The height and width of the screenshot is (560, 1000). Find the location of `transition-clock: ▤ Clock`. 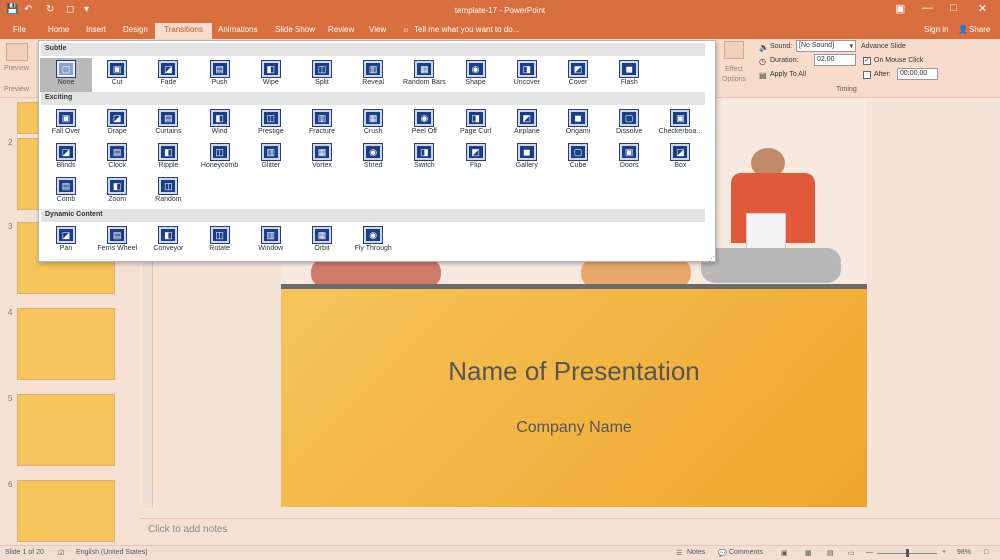

transition-clock: ▤ Clock is located at coordinates (117, 158).